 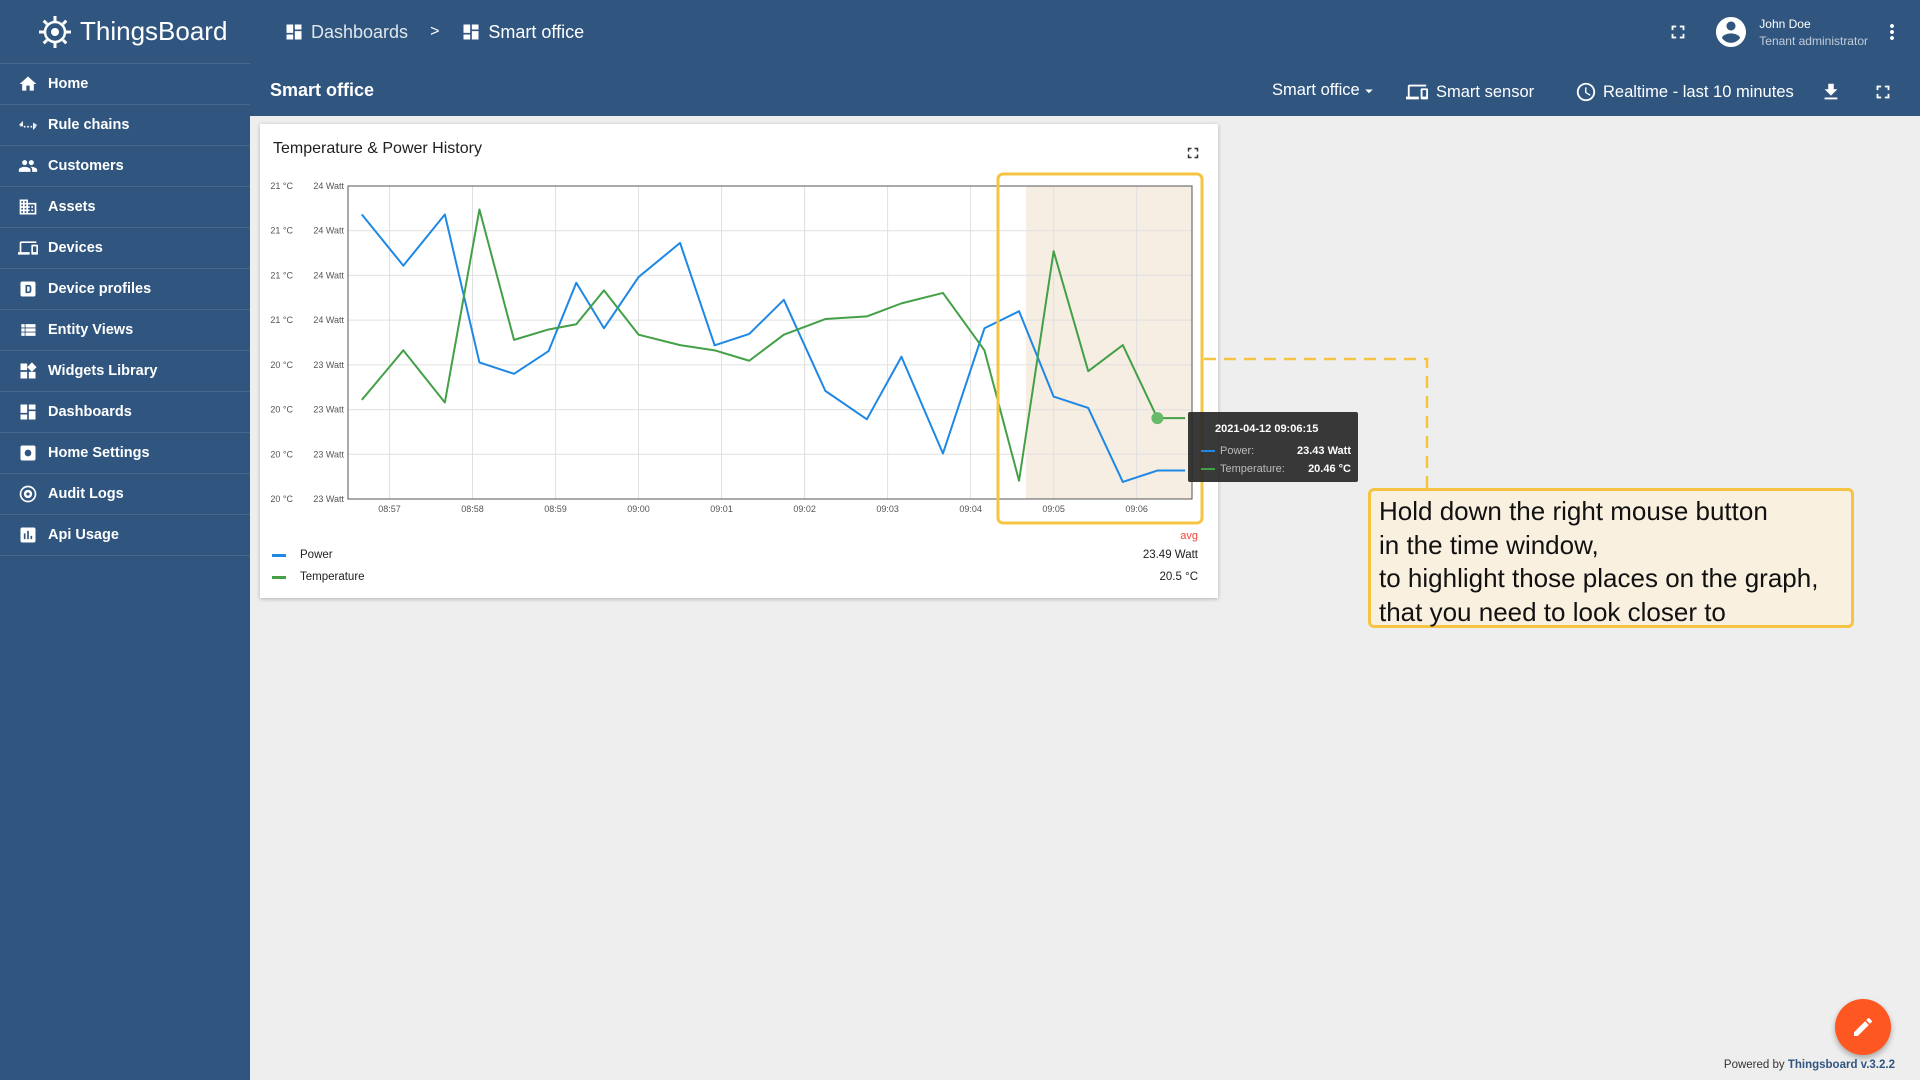 I want to click on sidebar-item-customers: Customers, so click(x=125, y=166).